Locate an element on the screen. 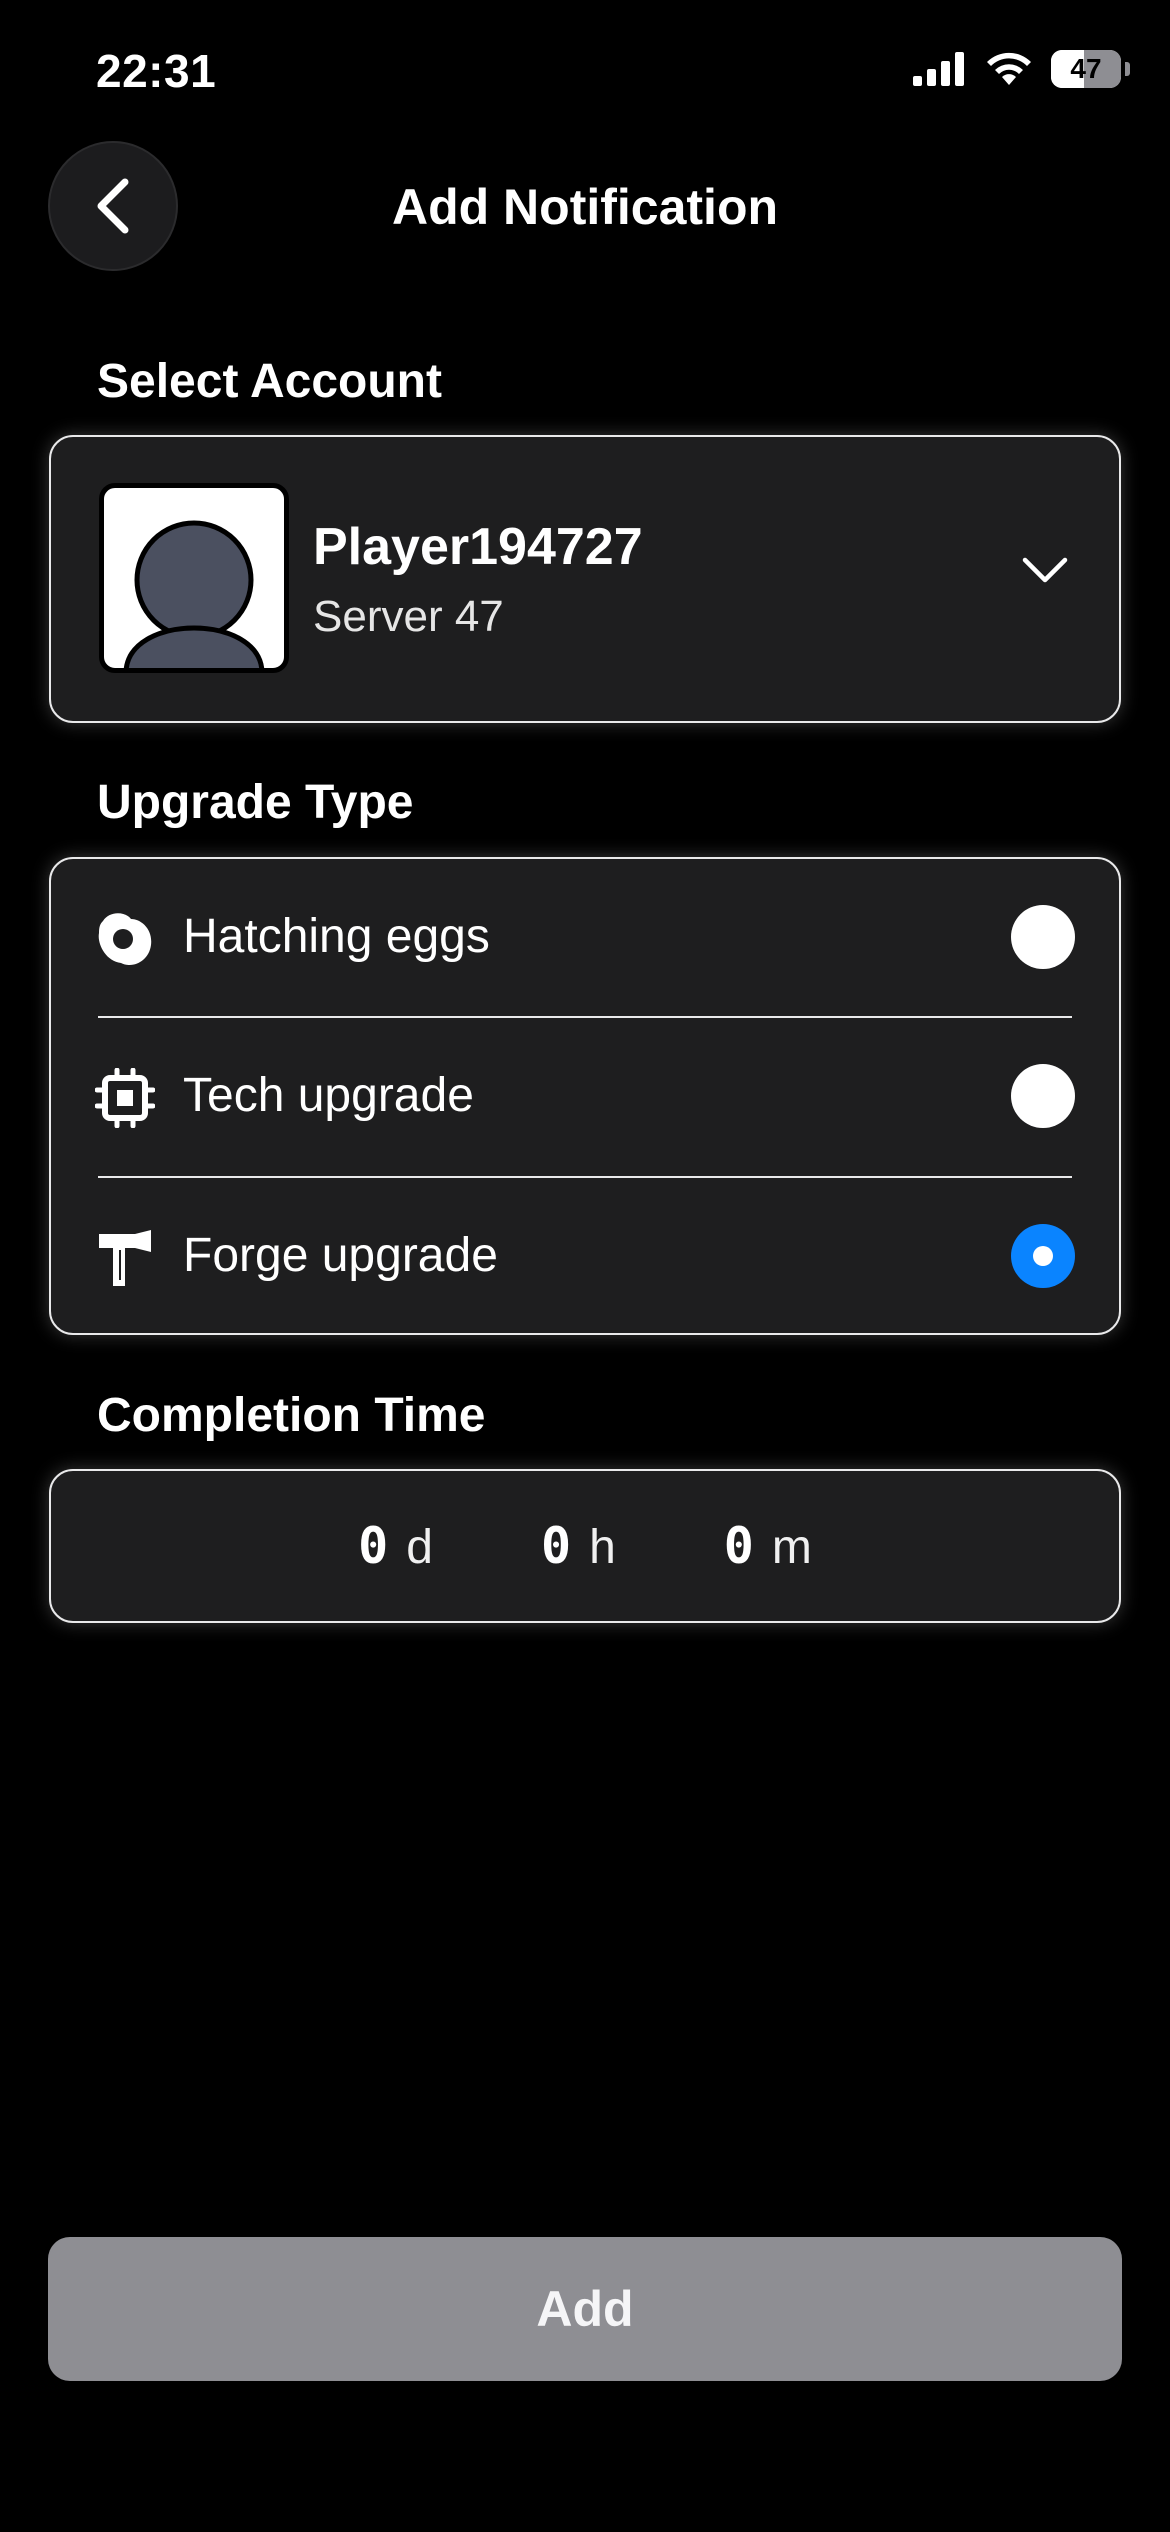  option-forge-upgrade: Forge upgrade is located at coordinates (585, 1257).